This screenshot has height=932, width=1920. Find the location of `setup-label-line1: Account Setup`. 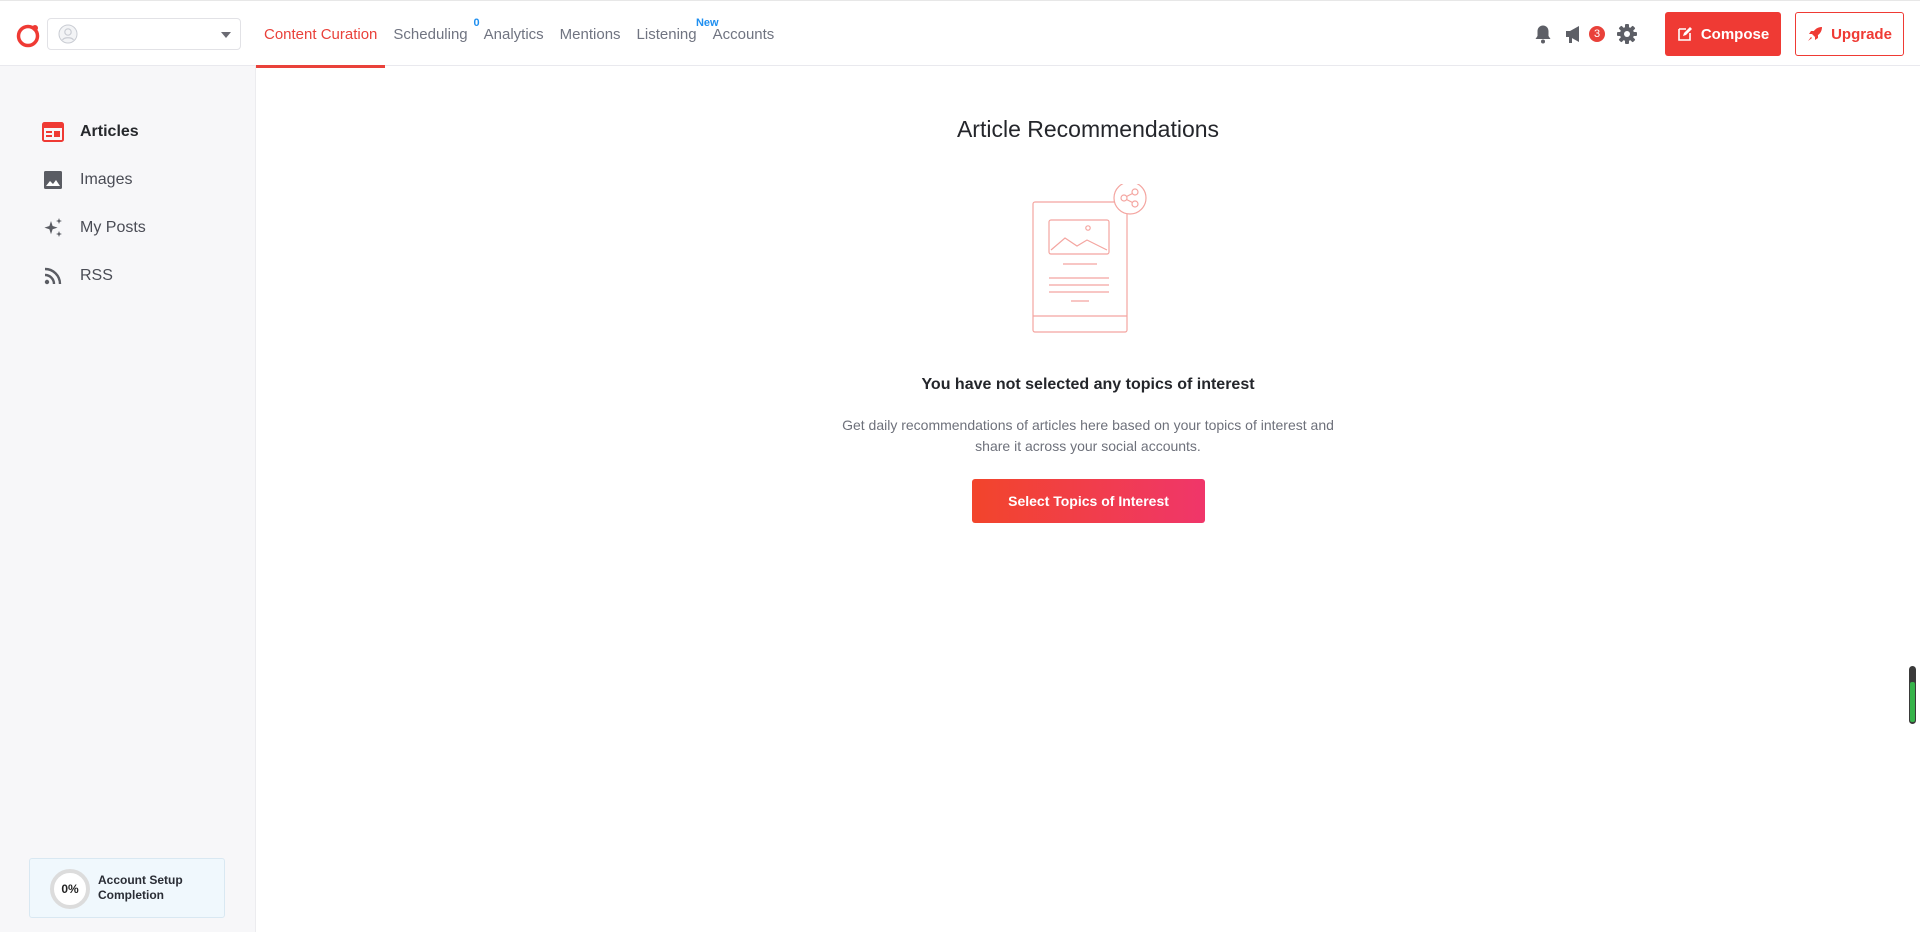

setup-label-line1: Account Setup is located at coordinates (140, 880).